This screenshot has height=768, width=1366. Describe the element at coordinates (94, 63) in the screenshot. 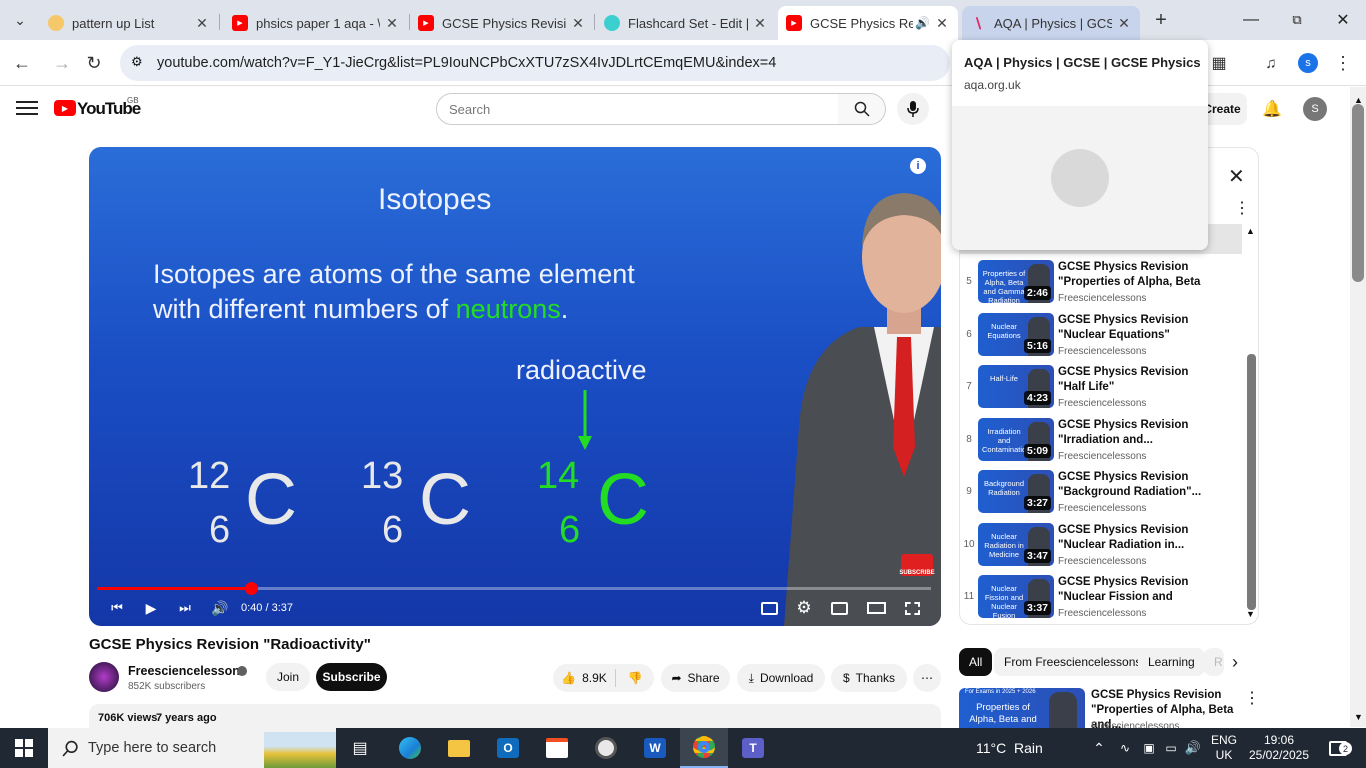

I see `reload-button: ↻` at that location.